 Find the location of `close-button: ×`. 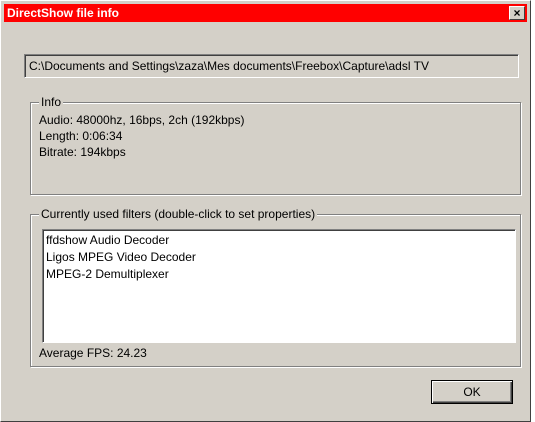

close-button: × is located at coordinates (517, 13).